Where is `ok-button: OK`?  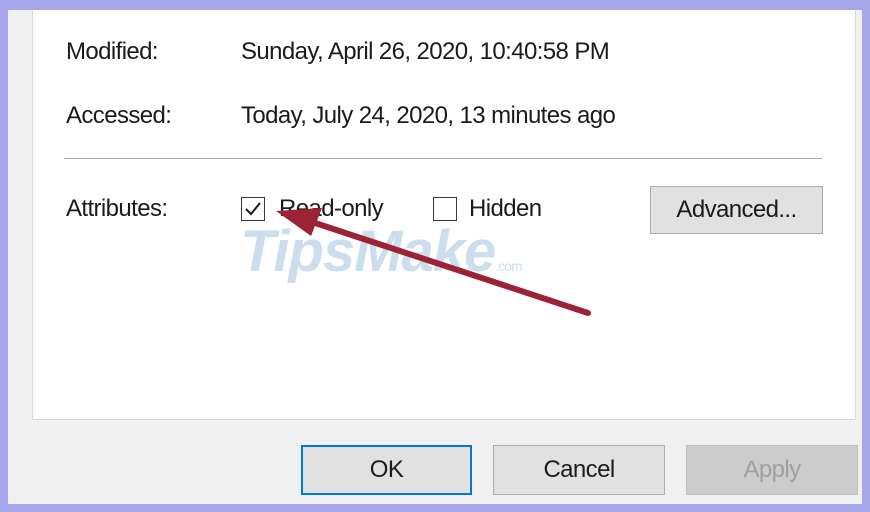 ok-button: OK is located at coordinates (386, 470).